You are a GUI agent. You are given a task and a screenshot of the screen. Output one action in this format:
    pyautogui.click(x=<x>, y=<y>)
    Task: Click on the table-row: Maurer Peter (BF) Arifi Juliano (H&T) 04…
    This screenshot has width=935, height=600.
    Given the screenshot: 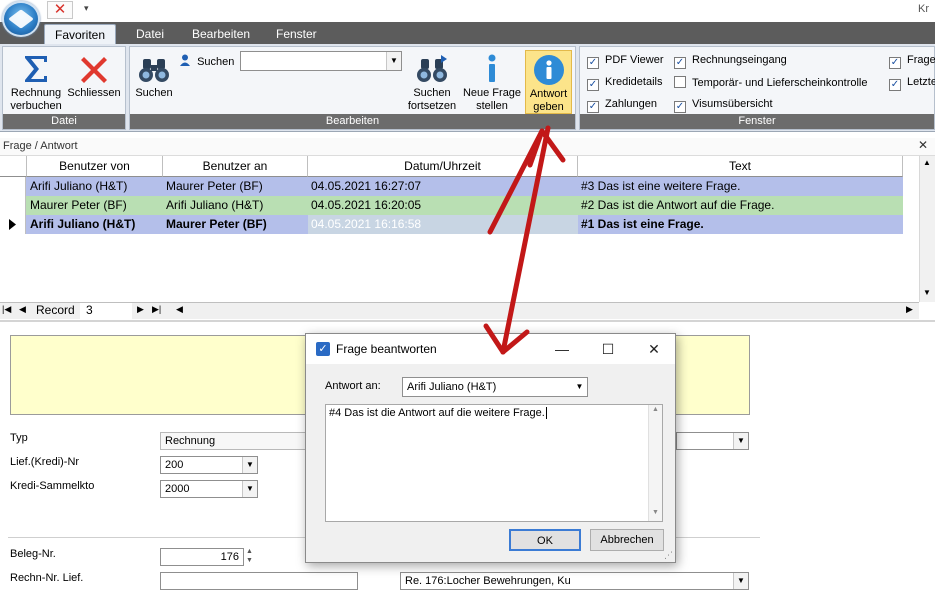 What is the action you would take?
    pyautogui.click(x=451, y=205)
    